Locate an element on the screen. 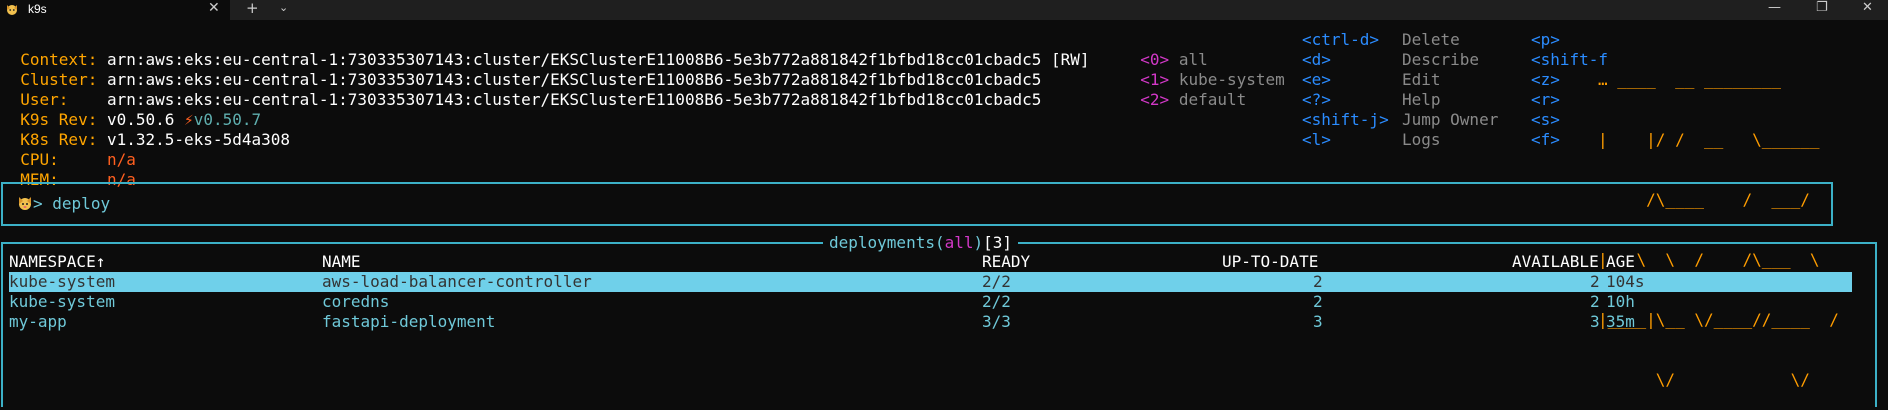 This screenshot has width=1888, height=410. command-input: > deploy is located at coordinates (71, 203).